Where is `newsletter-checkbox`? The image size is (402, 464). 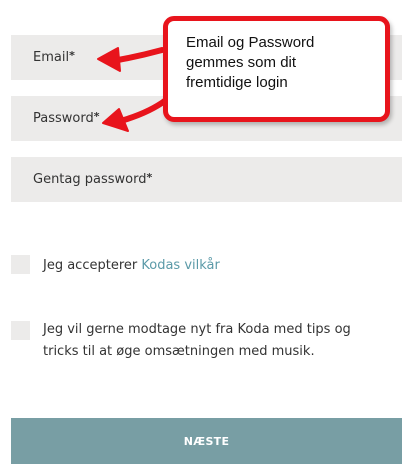
newsletter-checkbox is located at coordinates (20, 330).